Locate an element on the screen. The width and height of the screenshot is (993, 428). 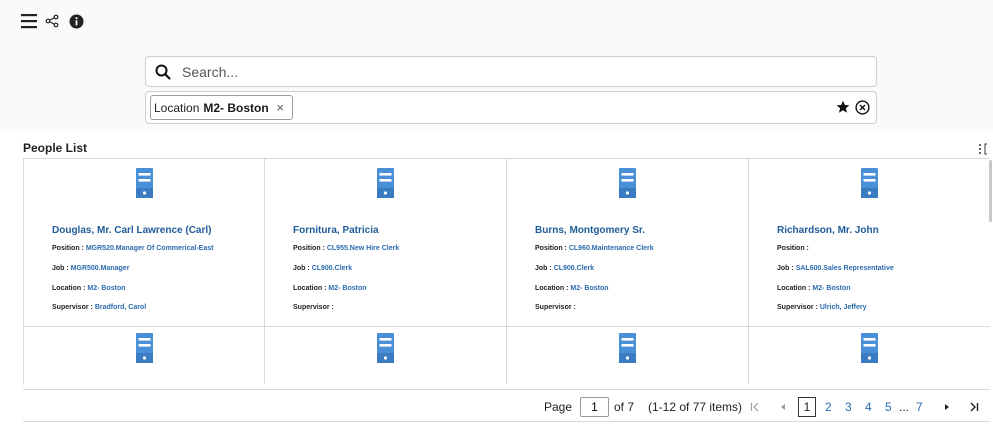
person-job-row: Job : SAL600.Sales Representative is located at coordinates (835, 268).